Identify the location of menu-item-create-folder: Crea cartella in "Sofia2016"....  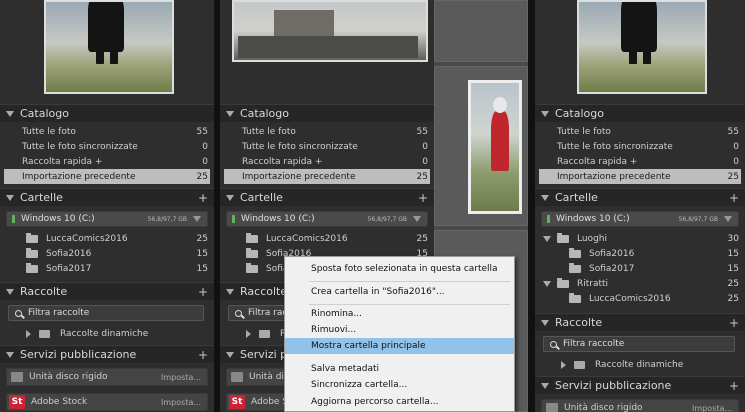
(399, 292).